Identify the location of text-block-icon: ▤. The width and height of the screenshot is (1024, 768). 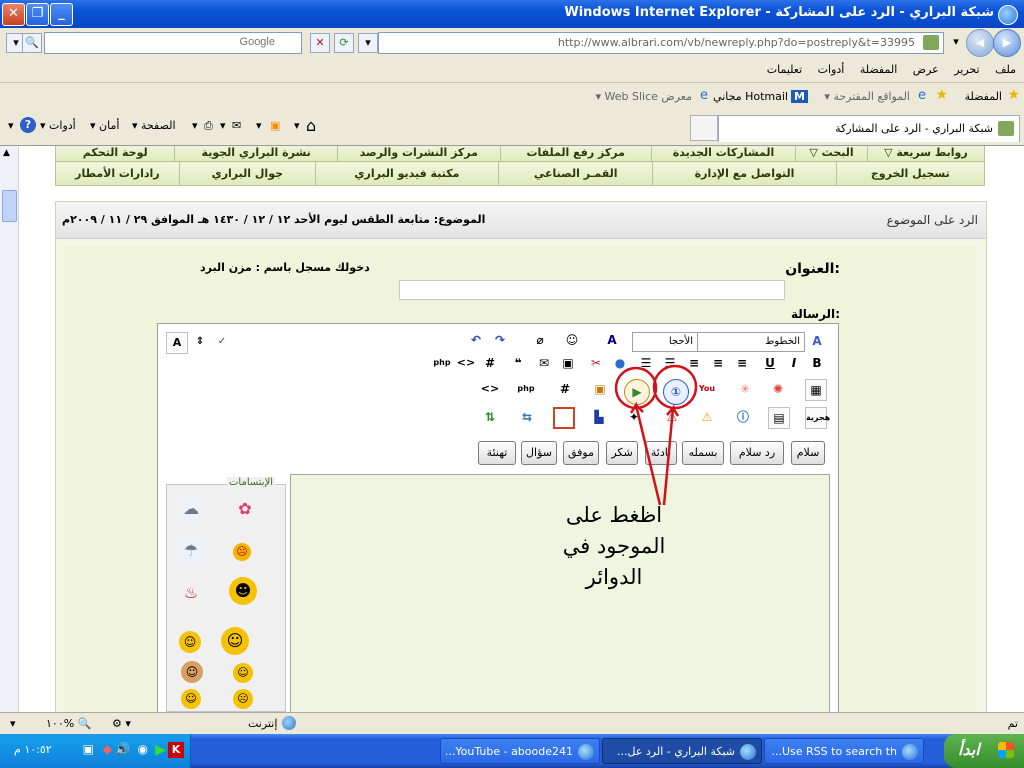
(779, 418).